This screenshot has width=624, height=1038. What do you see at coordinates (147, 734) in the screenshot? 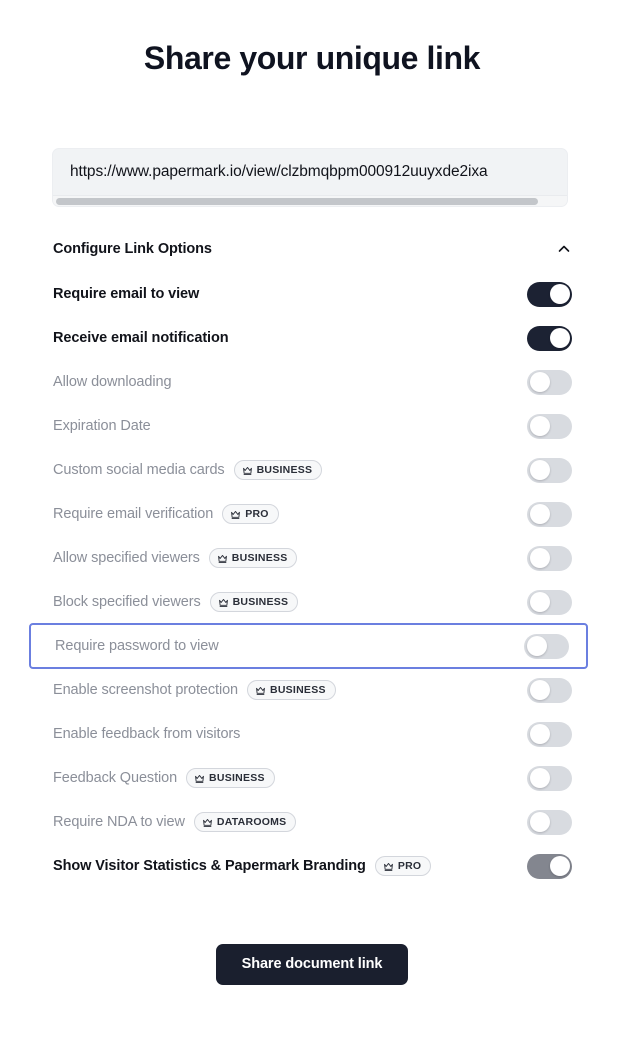
I see `option-label: Enable feedback from visitors` at bounding box center [147, 734].